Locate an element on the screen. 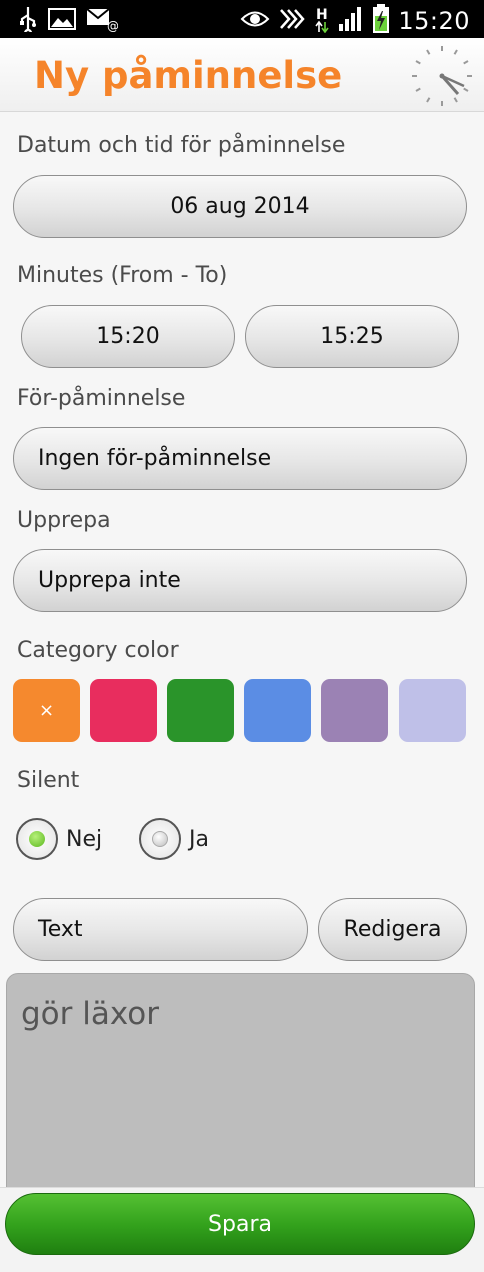 This screenshot has width=484, height=1272. mail-icon: @ is located at coordinates (102, 21).